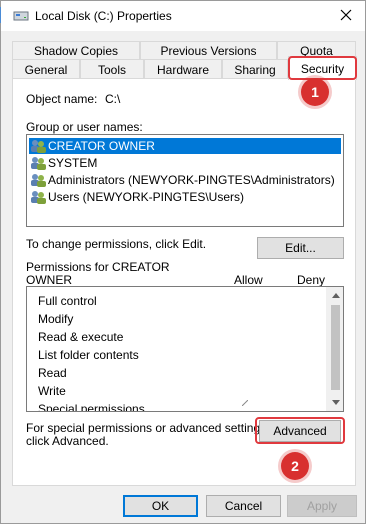 The height and width of the screenshot is (524, 366). I want to click on scroll-down-arrow-icon, so click(335, 402).